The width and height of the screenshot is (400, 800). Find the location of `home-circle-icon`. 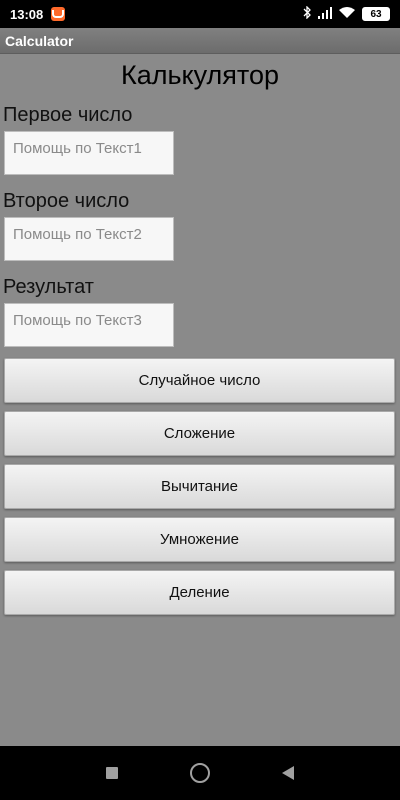

home-circle-icon is located at coordinates (200, 773).